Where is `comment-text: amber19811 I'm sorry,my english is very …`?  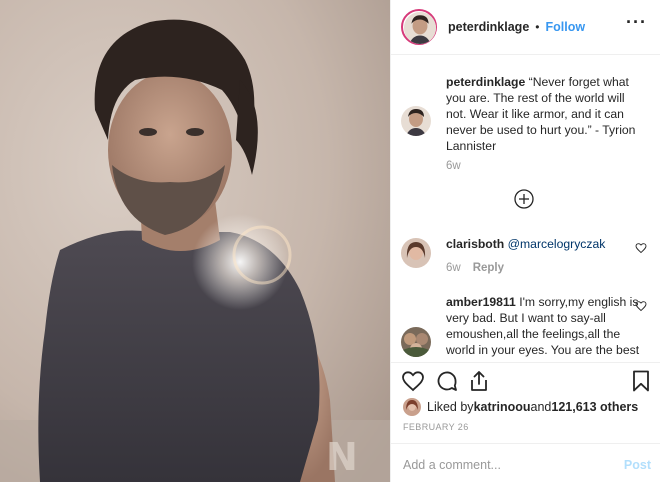
comment-text: amber19811 I'm sorry,my english is very … is located at coordinates (544, 326).